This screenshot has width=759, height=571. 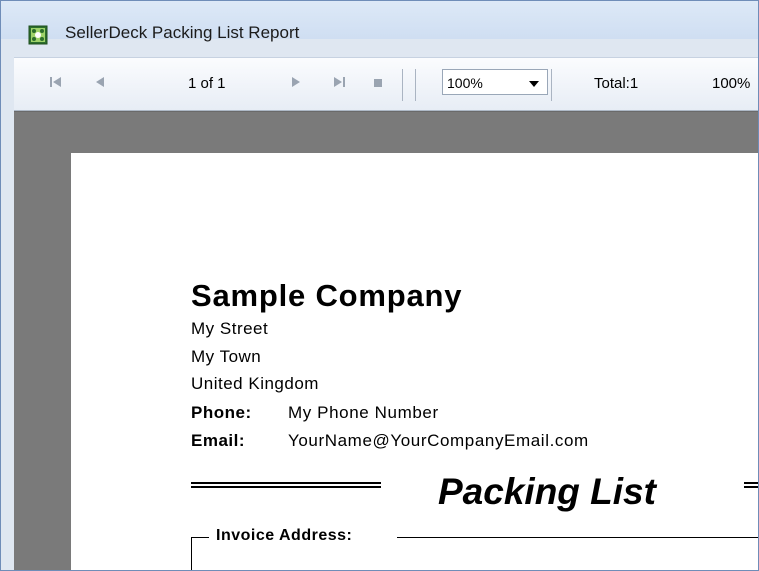 What do you see at coordinates (438, 440) in the screenshot?
I see `email-value: YourName@YourCompanyEmail.com` at bounding box center [438, 440].